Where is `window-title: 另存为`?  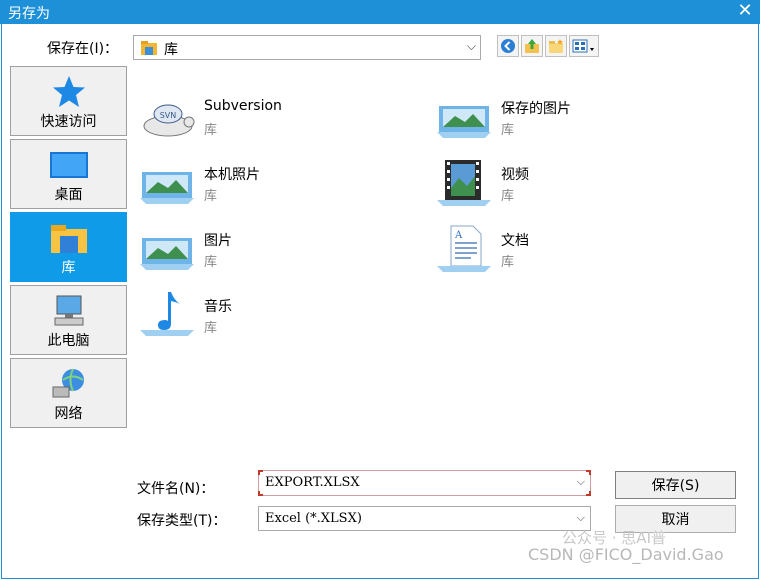 window-title: 另存为 is located at coordinates (29, 14).